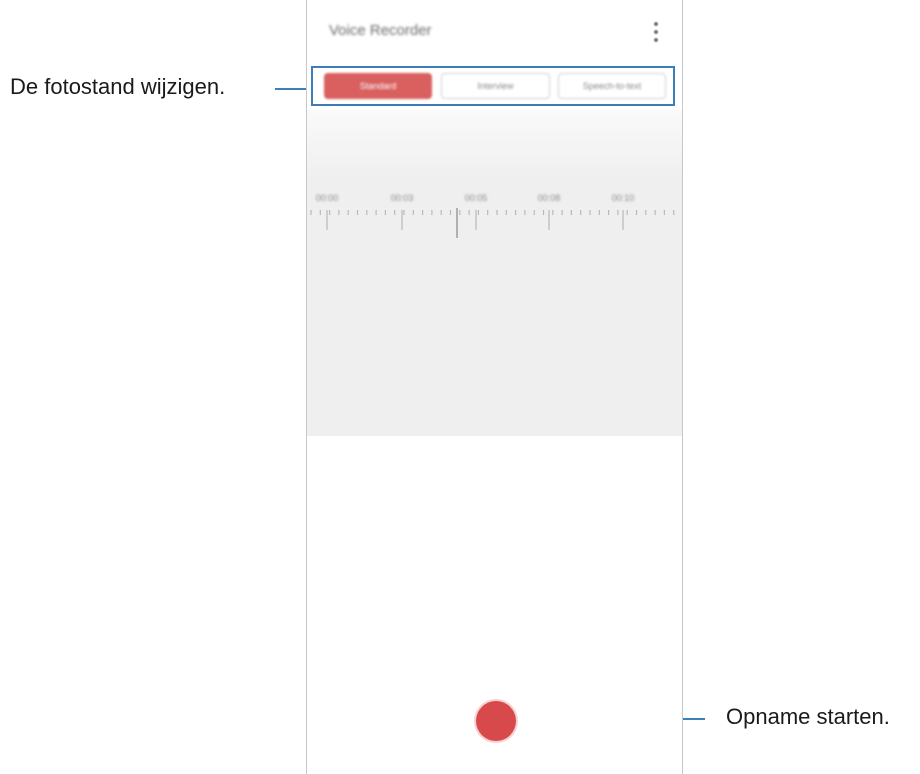  What do you see at coordinates (656, 32) in the screenshot?
I see `more-options-icon` at bounding box center [656, 32].